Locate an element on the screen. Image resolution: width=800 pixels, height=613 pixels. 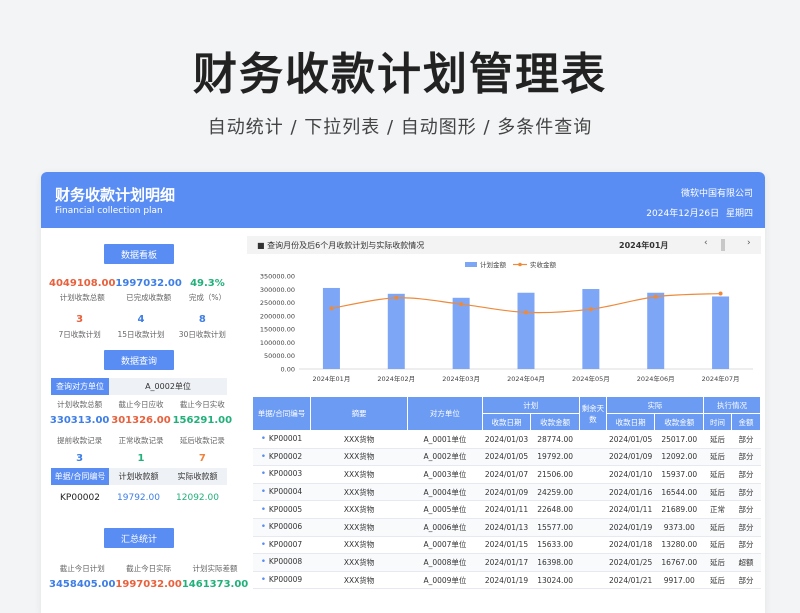
table-cell: • KP00005 is located at coordinates (281, 509).